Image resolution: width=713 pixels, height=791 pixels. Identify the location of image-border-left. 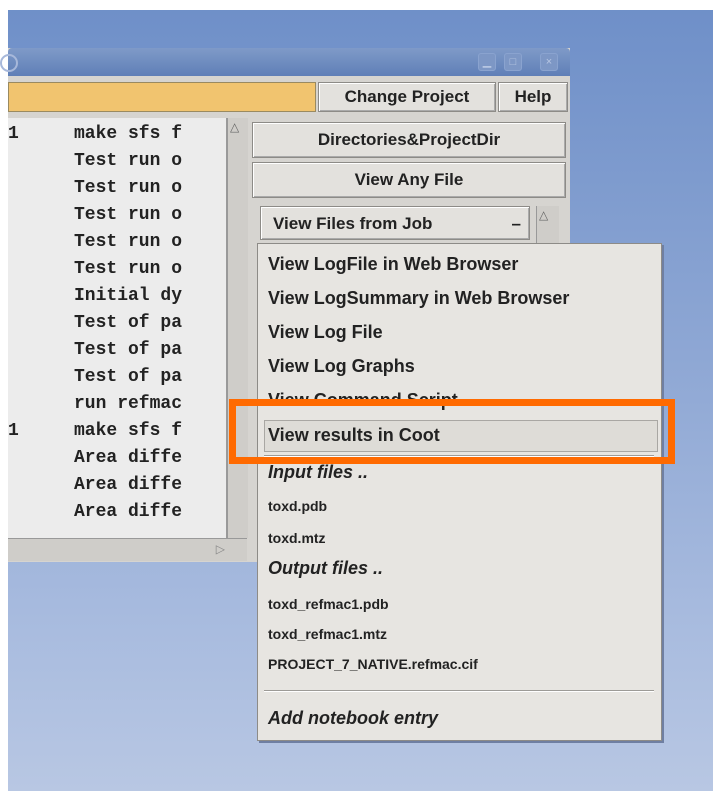
(4, 395).